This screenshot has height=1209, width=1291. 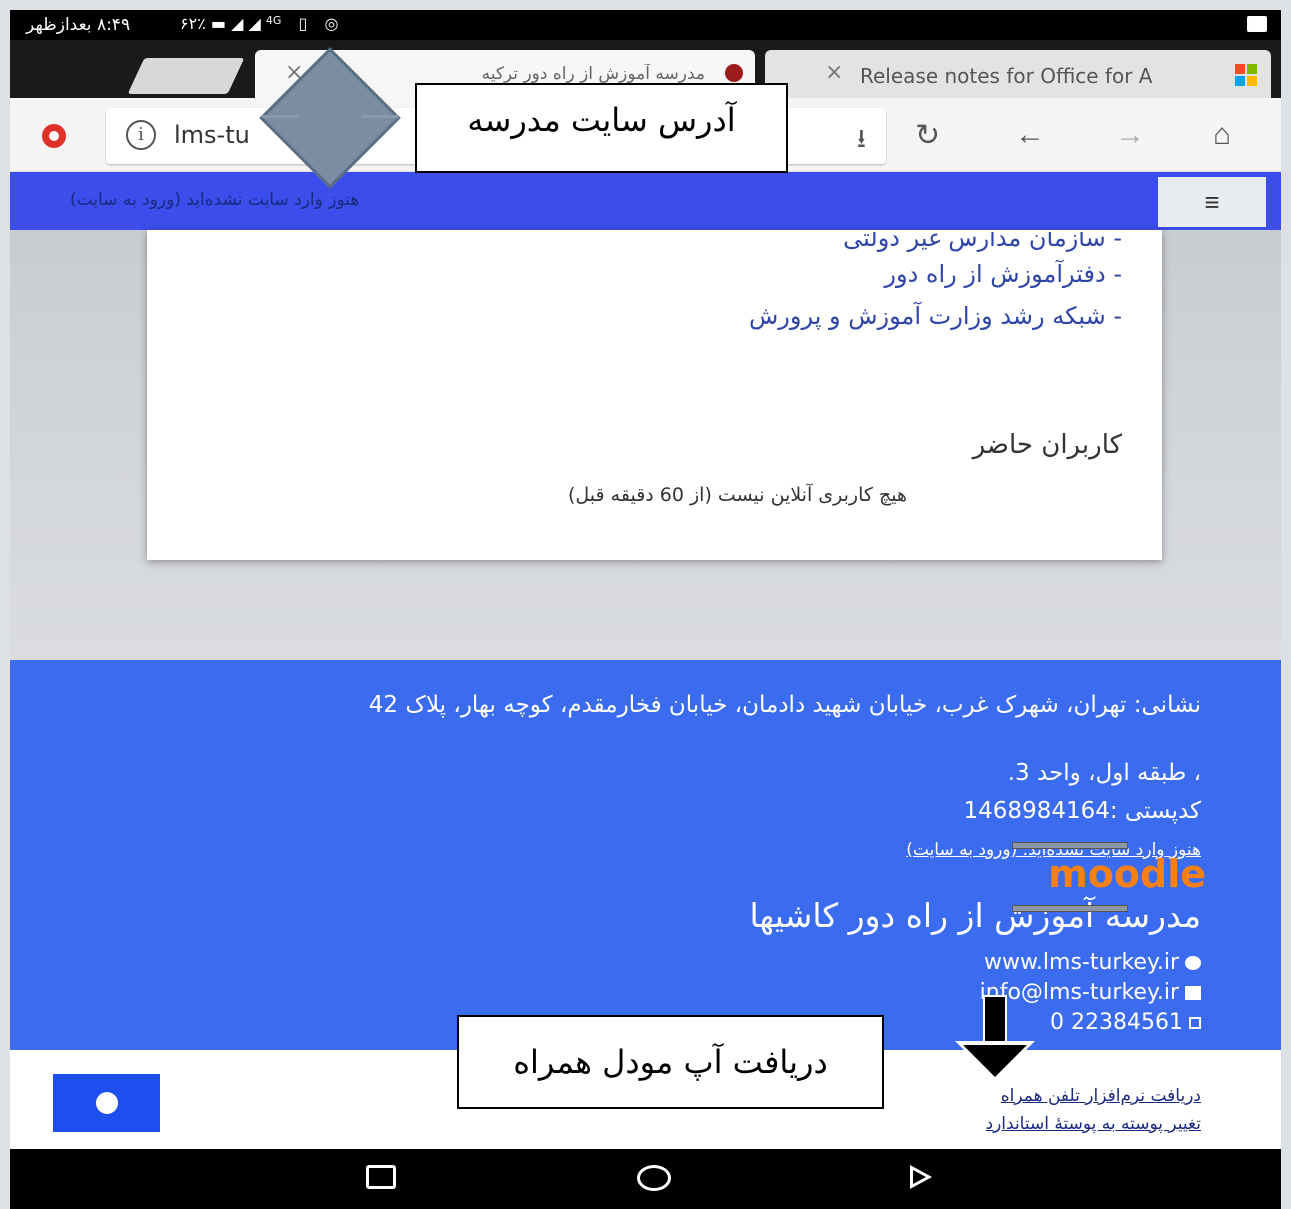 I want to click on close-tab-icon: ×, so click(x=834, y=72).